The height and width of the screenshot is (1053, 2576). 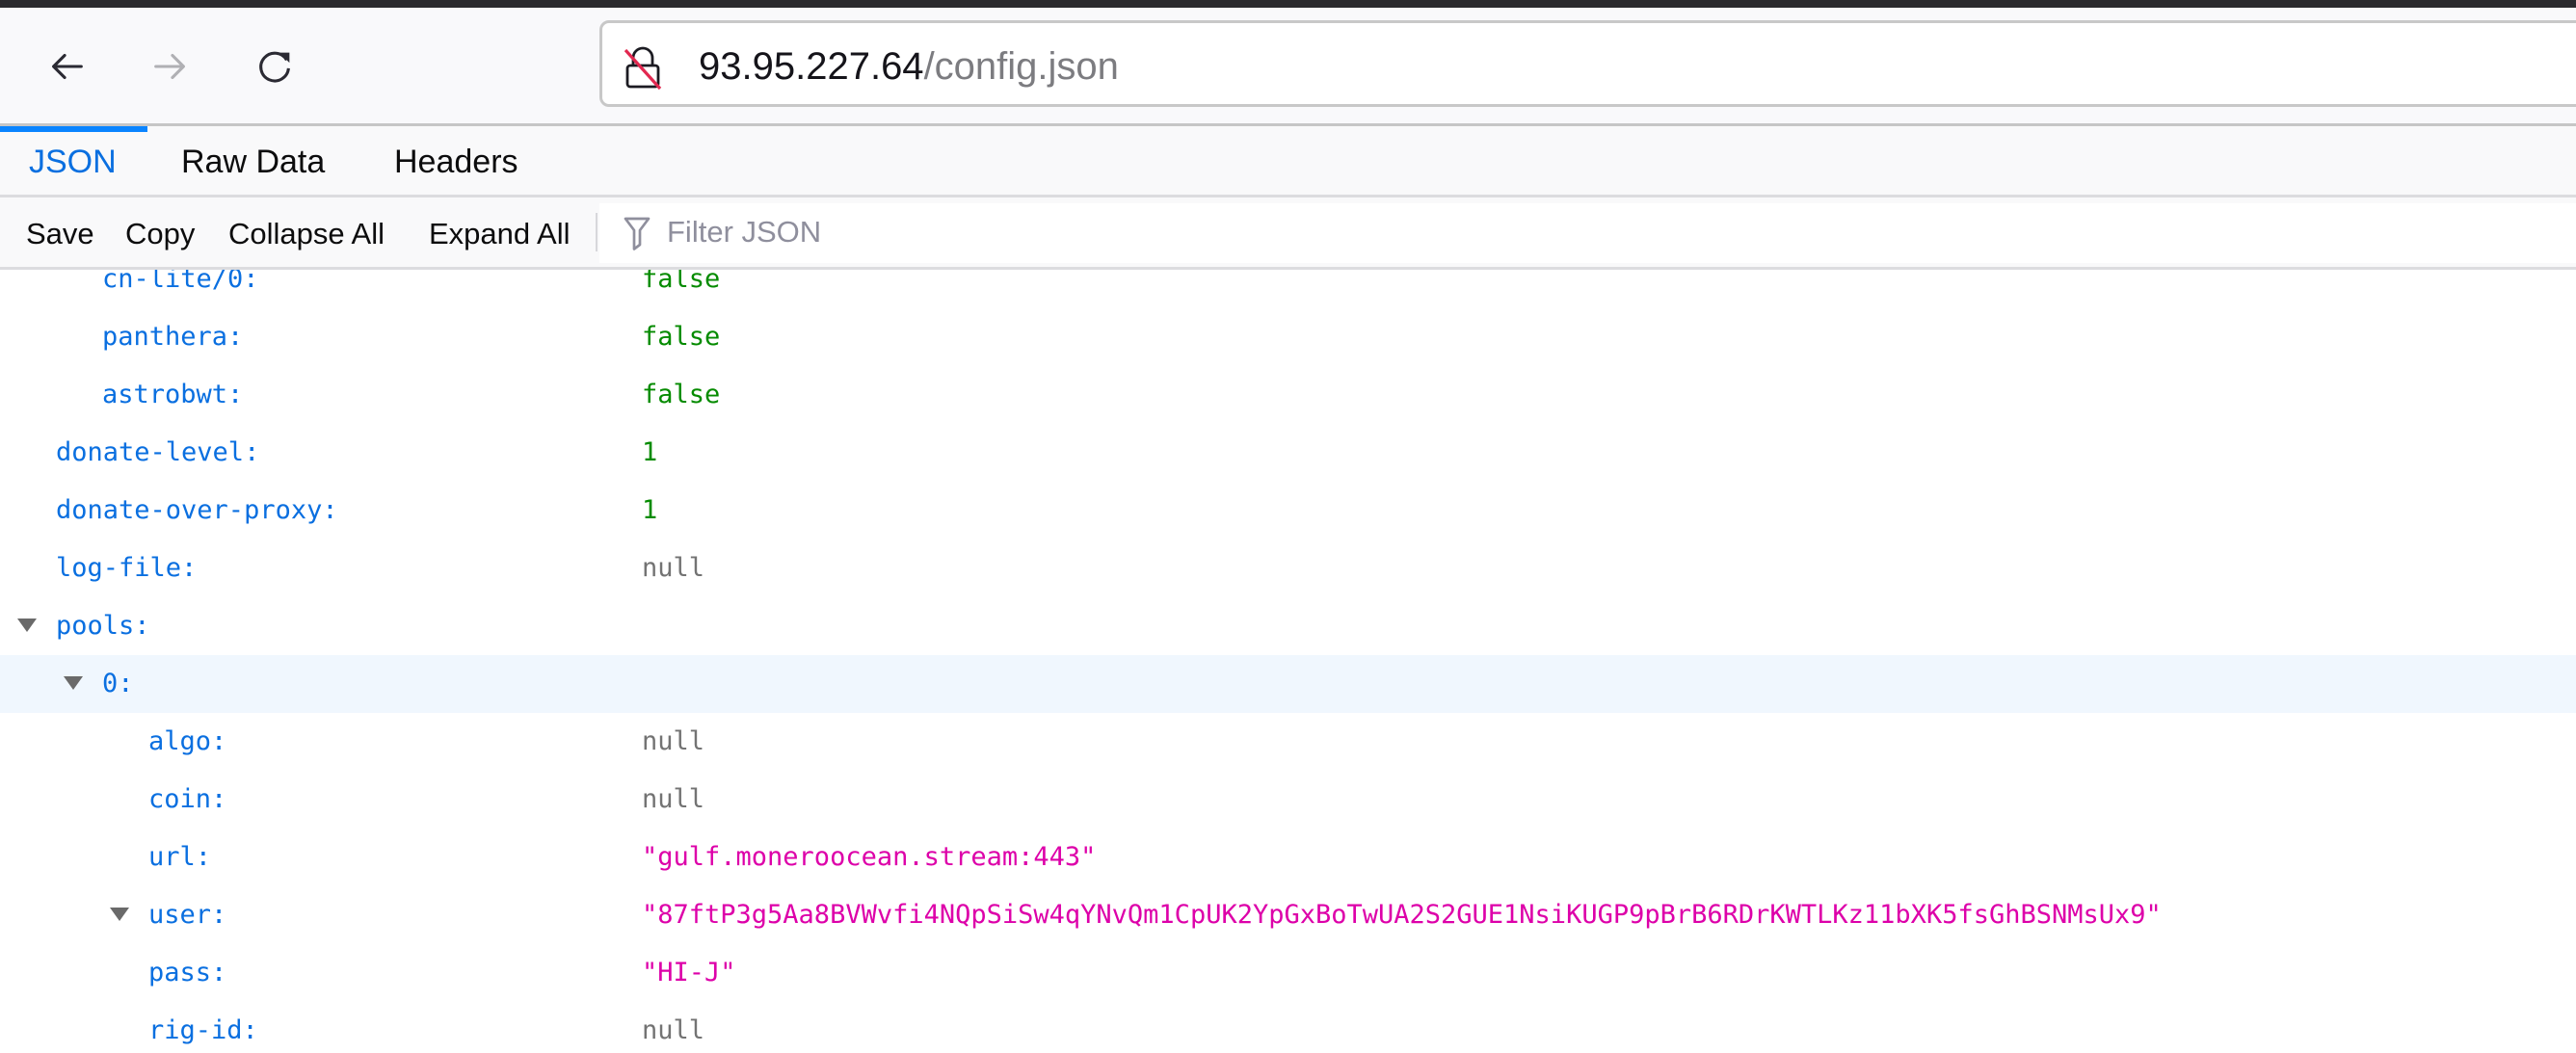 I want to click on toolbar-separator, so click(x=597, y=232).